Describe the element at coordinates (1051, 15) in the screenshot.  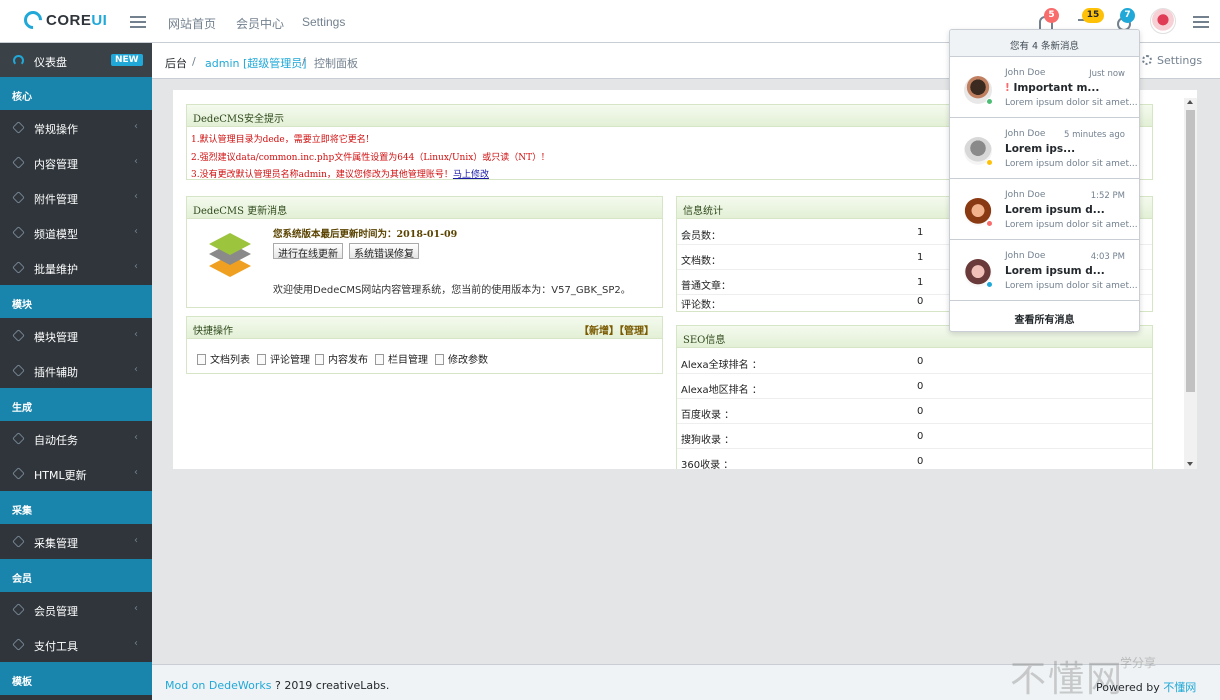
I see `notifications-badge: 5` at that location.